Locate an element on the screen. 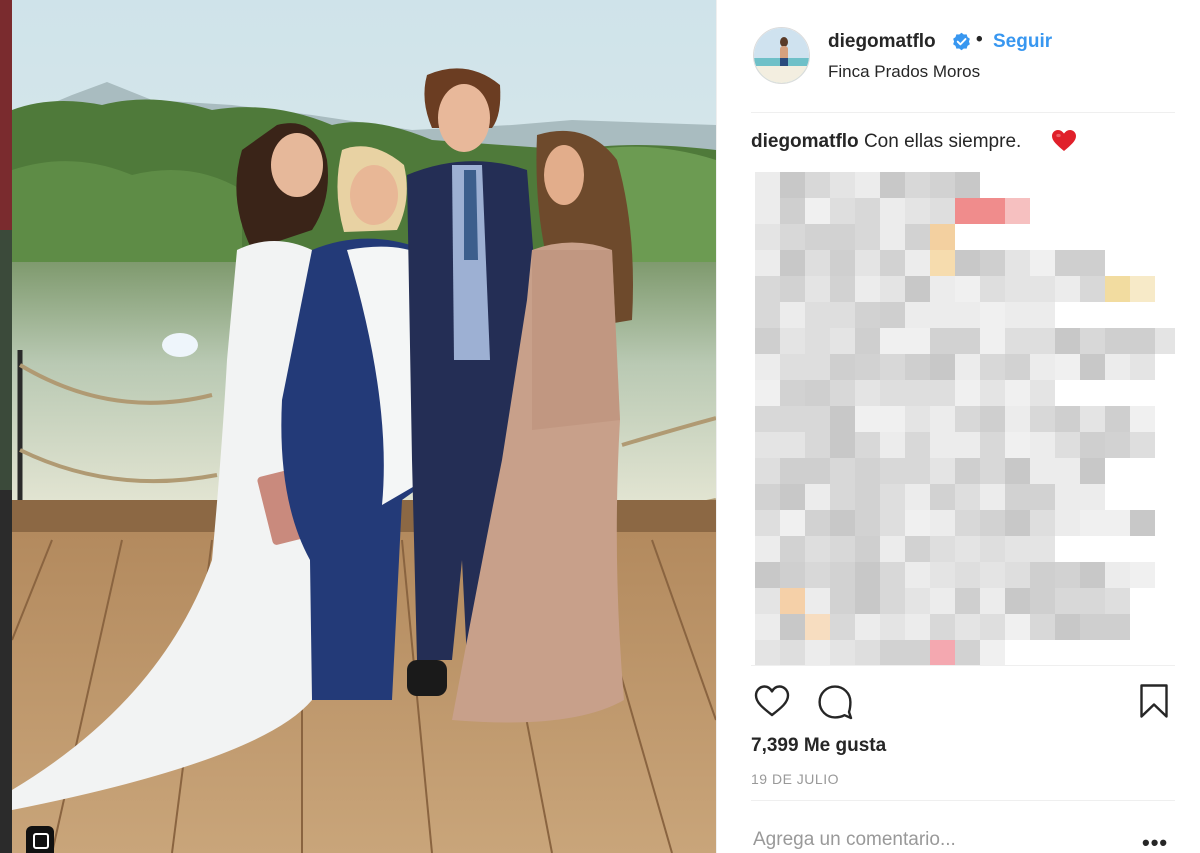 The height and width of the screenshot is (853, 1200). red-heart-icon is located at coordinates (1064, 140).